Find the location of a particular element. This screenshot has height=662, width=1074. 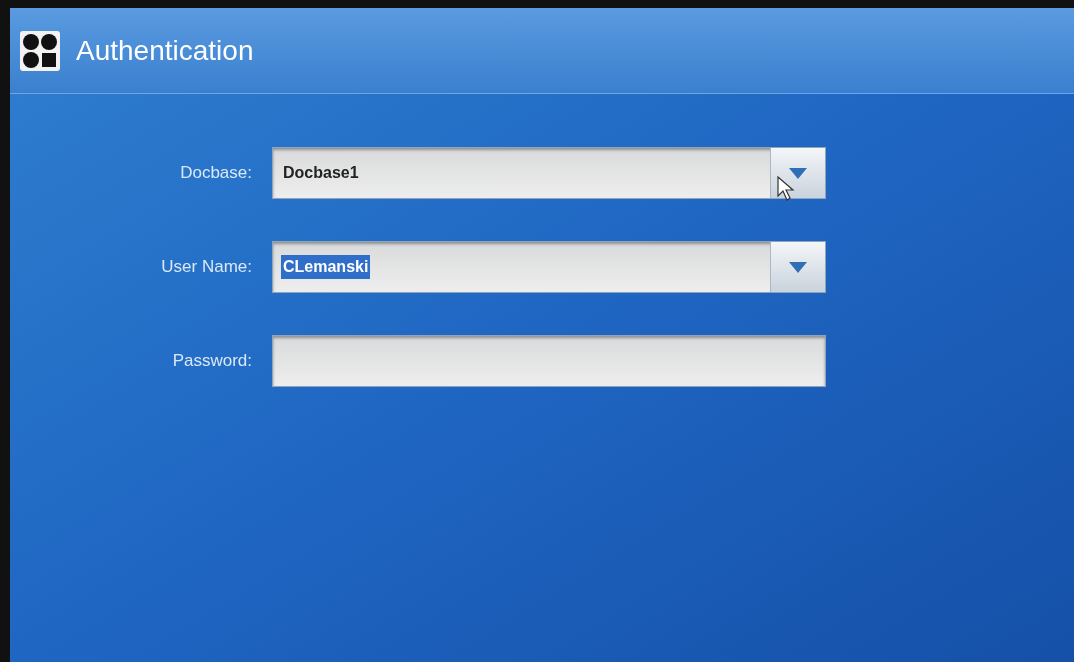

field-label: Docbase: is located at coordinates (216, 173).